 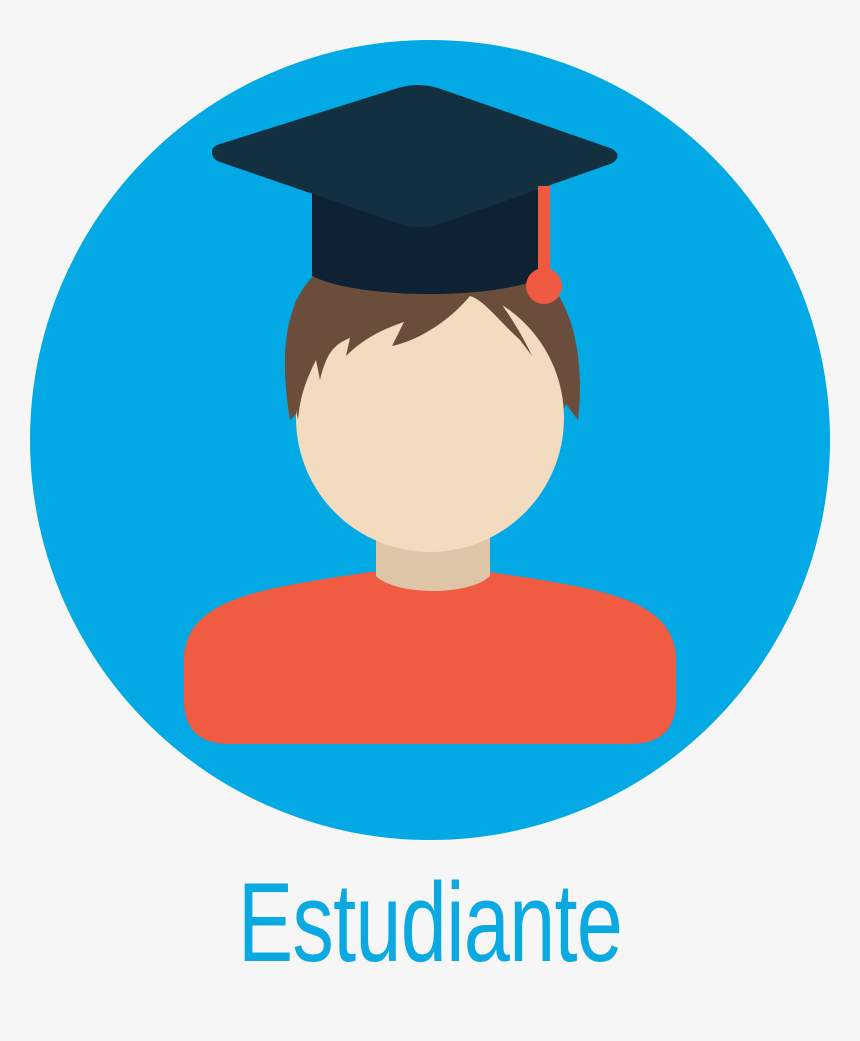 What do you see at coordinates (544, 231) in the screenshot?
I see `tassel-cord` at bounding box center [544, 231].